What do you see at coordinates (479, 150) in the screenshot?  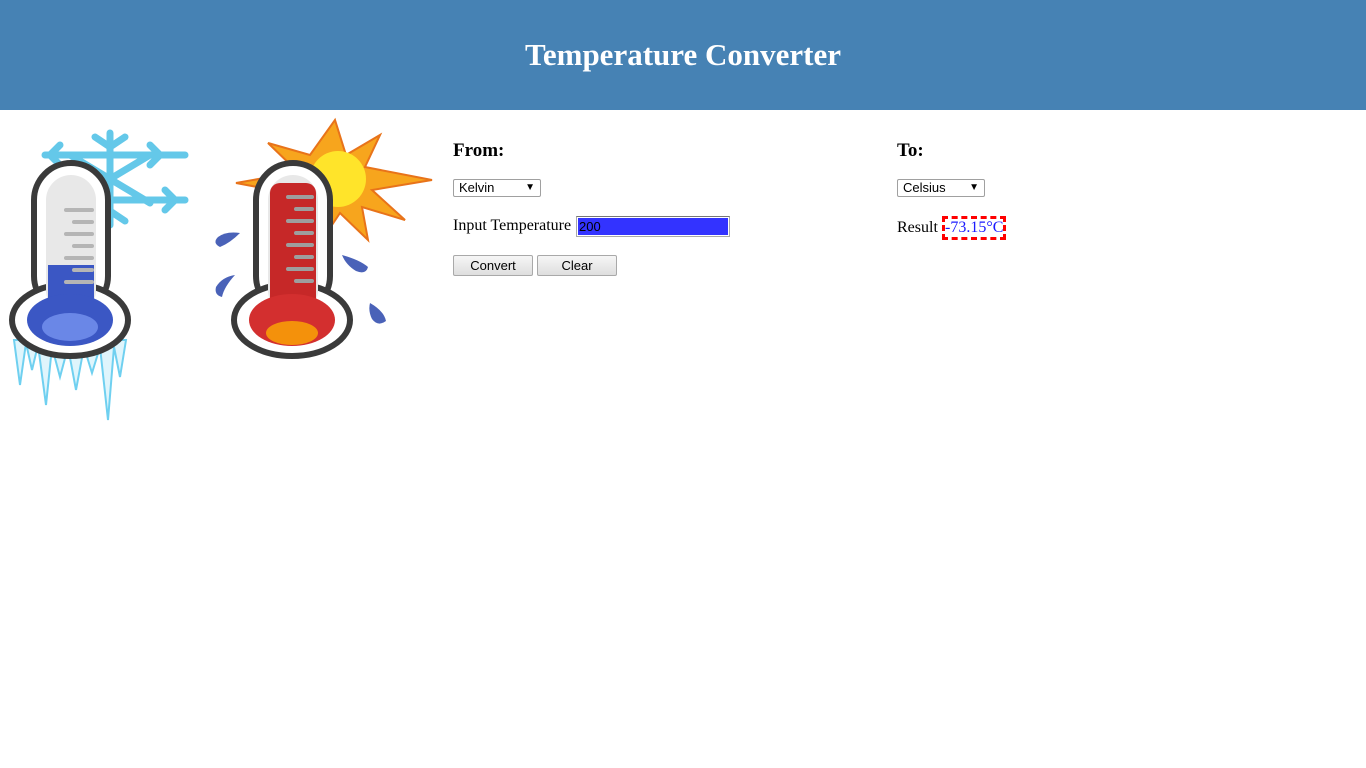 I see `from-label: From:` at bounding box center [479, 150].